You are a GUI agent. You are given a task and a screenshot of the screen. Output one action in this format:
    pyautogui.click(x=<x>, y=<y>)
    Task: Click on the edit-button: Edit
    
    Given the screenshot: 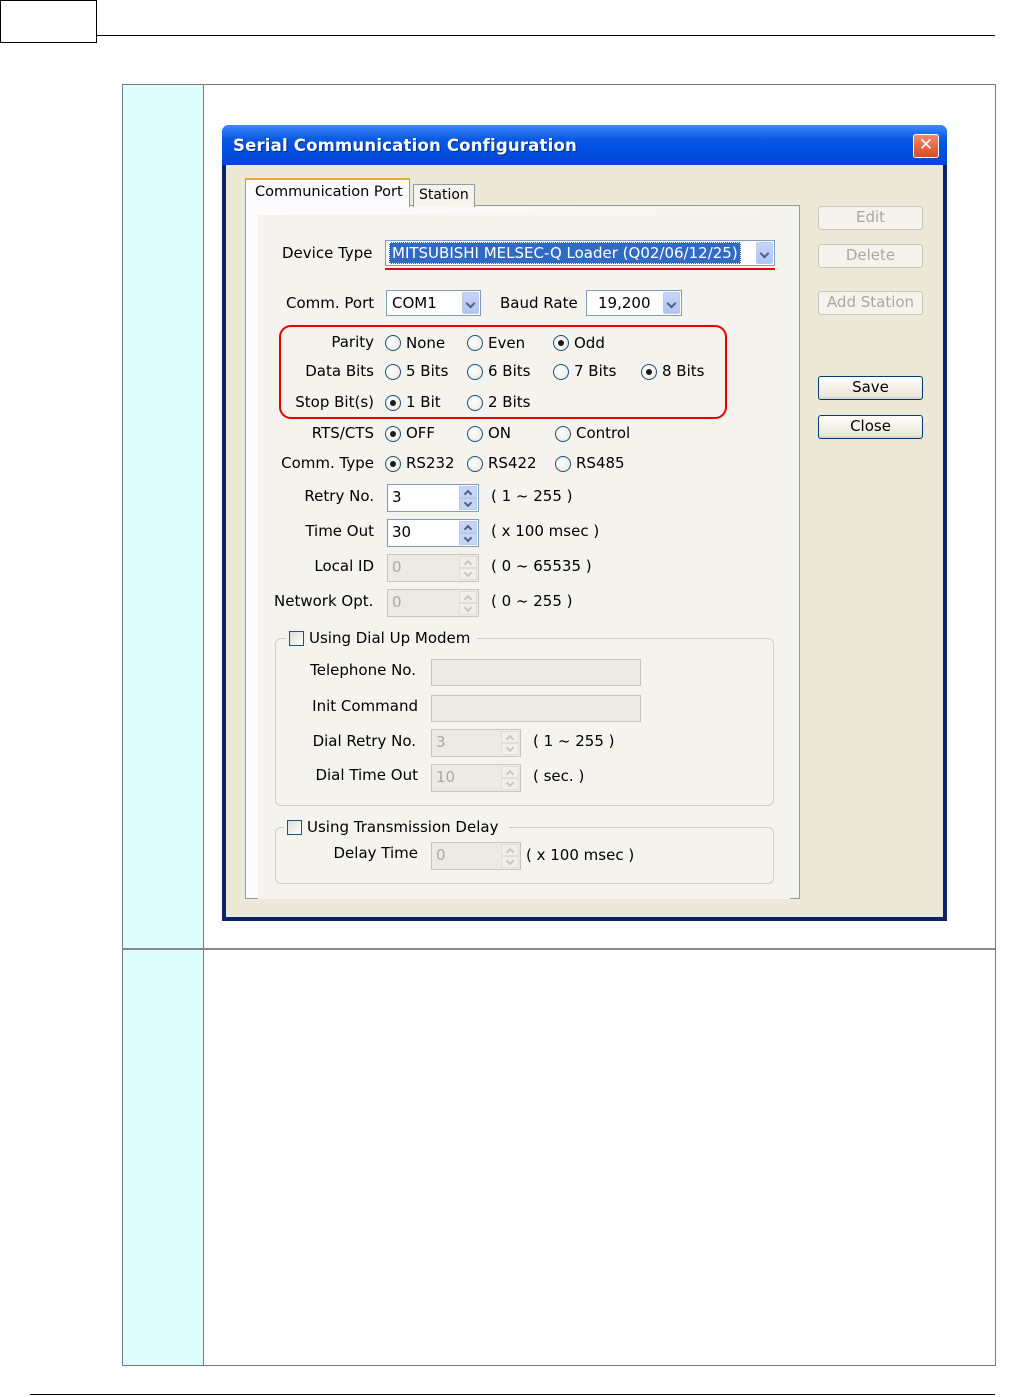 What is the action you would take?
    pyautogui.click(x=870, y=218)
    